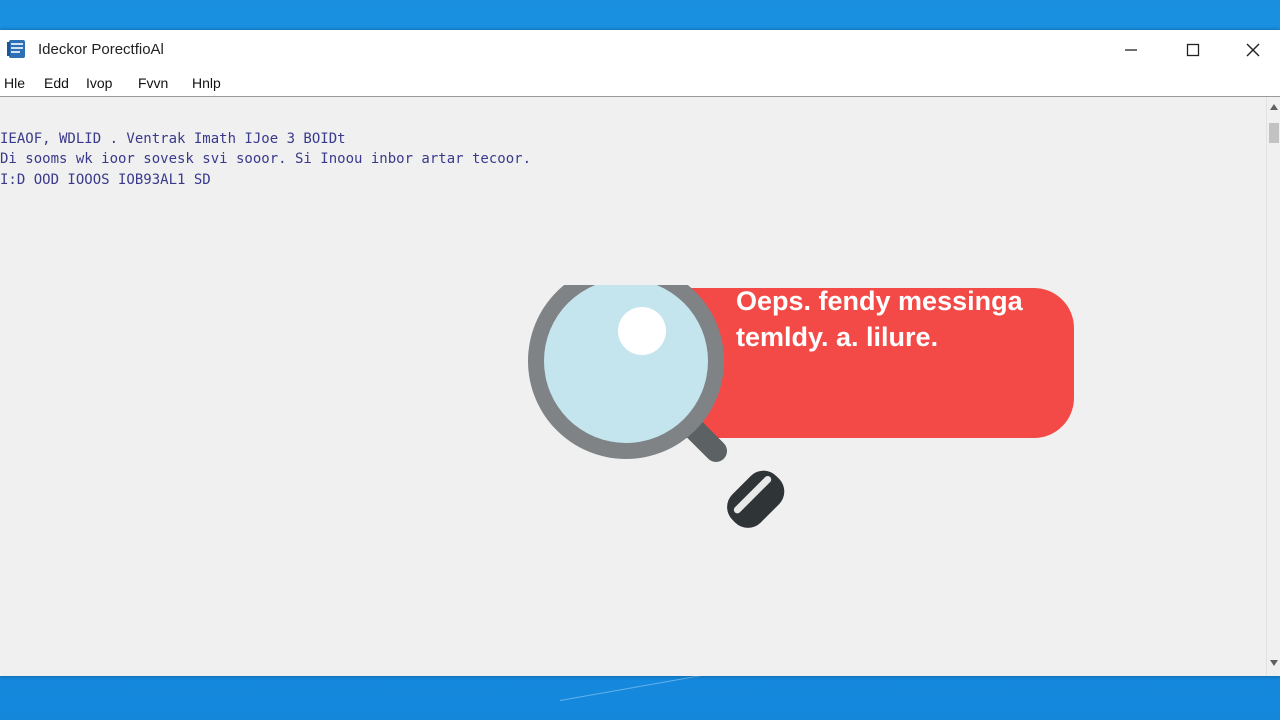 This screenshot has height=720, width=1280. I want to click on maximize-button, so click(1193, 50).